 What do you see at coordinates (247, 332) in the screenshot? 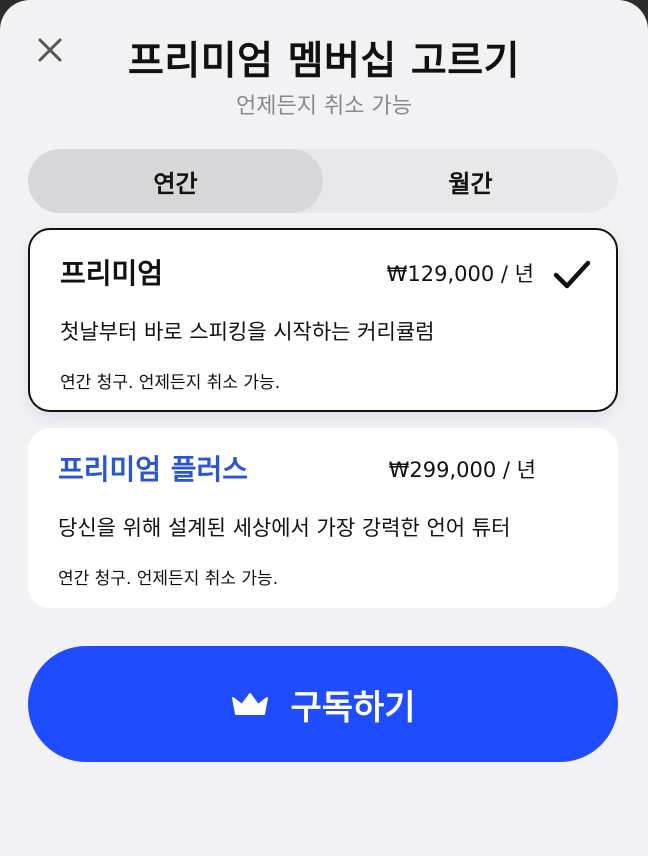
I see `plan-description: 첫날부터 바로 스피킹을 시작하는 커리큘럼` at bounding box center [247, 332].